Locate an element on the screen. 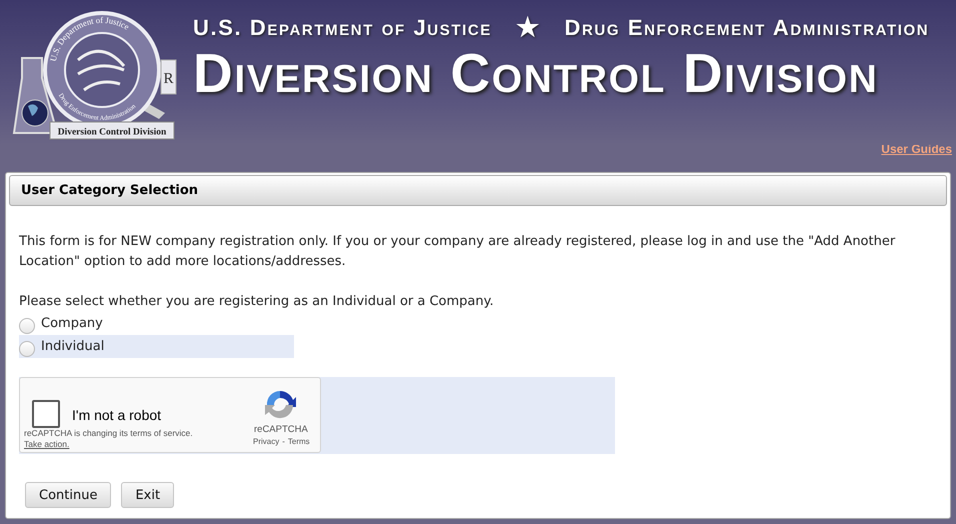  captcha-notice: reCAPTCHA is changing its terms of service. is located at coordinates (108, 433).